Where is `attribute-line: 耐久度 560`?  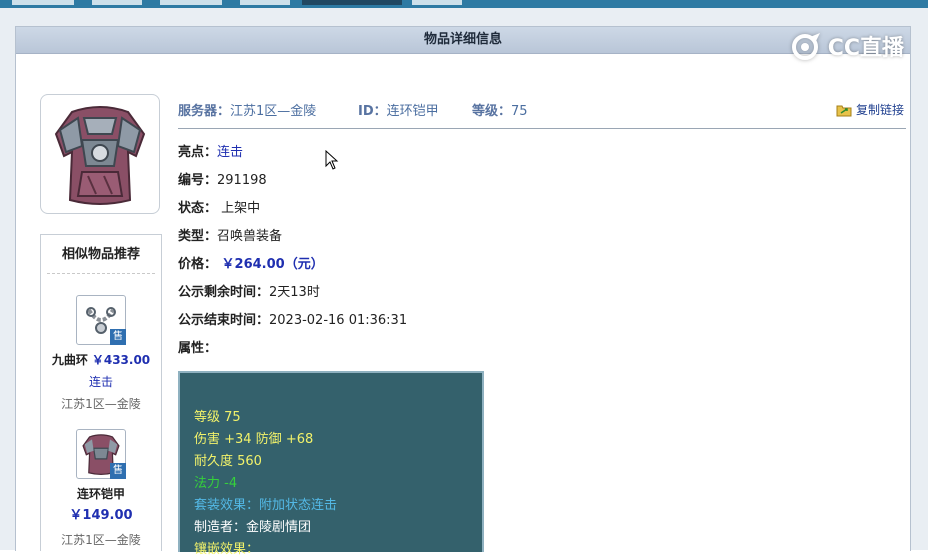 attribute-line: 耐久度 560 is located at coordinates (228, 461).